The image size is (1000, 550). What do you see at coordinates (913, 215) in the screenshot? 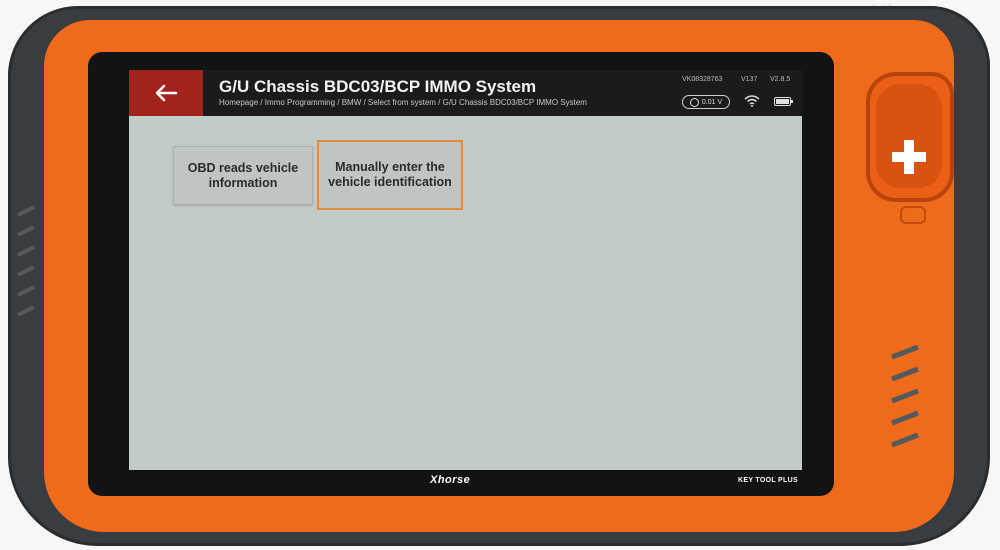
I see `lanyard-slot` at bounding box center [913, 215].